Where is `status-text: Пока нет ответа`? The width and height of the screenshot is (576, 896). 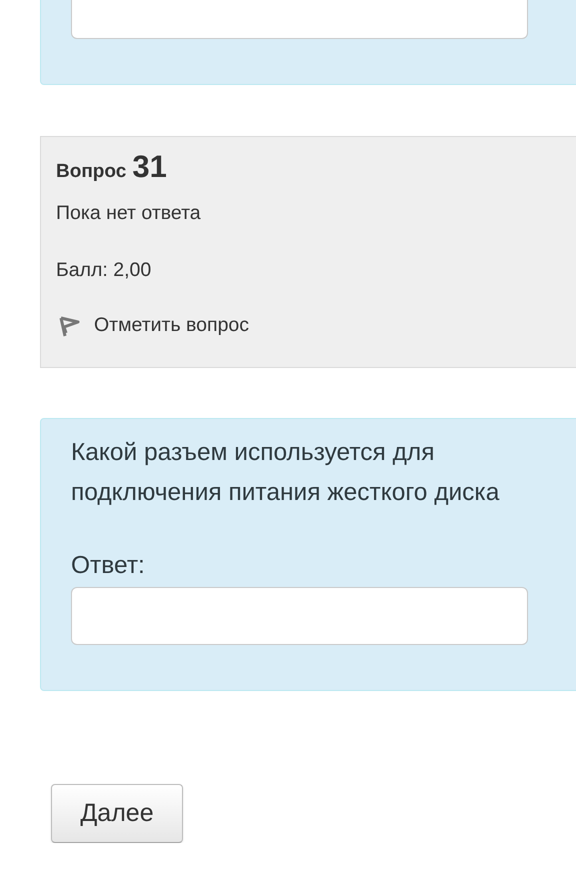
status-text: Пока нет ответа is located at coordinates (128, 213).